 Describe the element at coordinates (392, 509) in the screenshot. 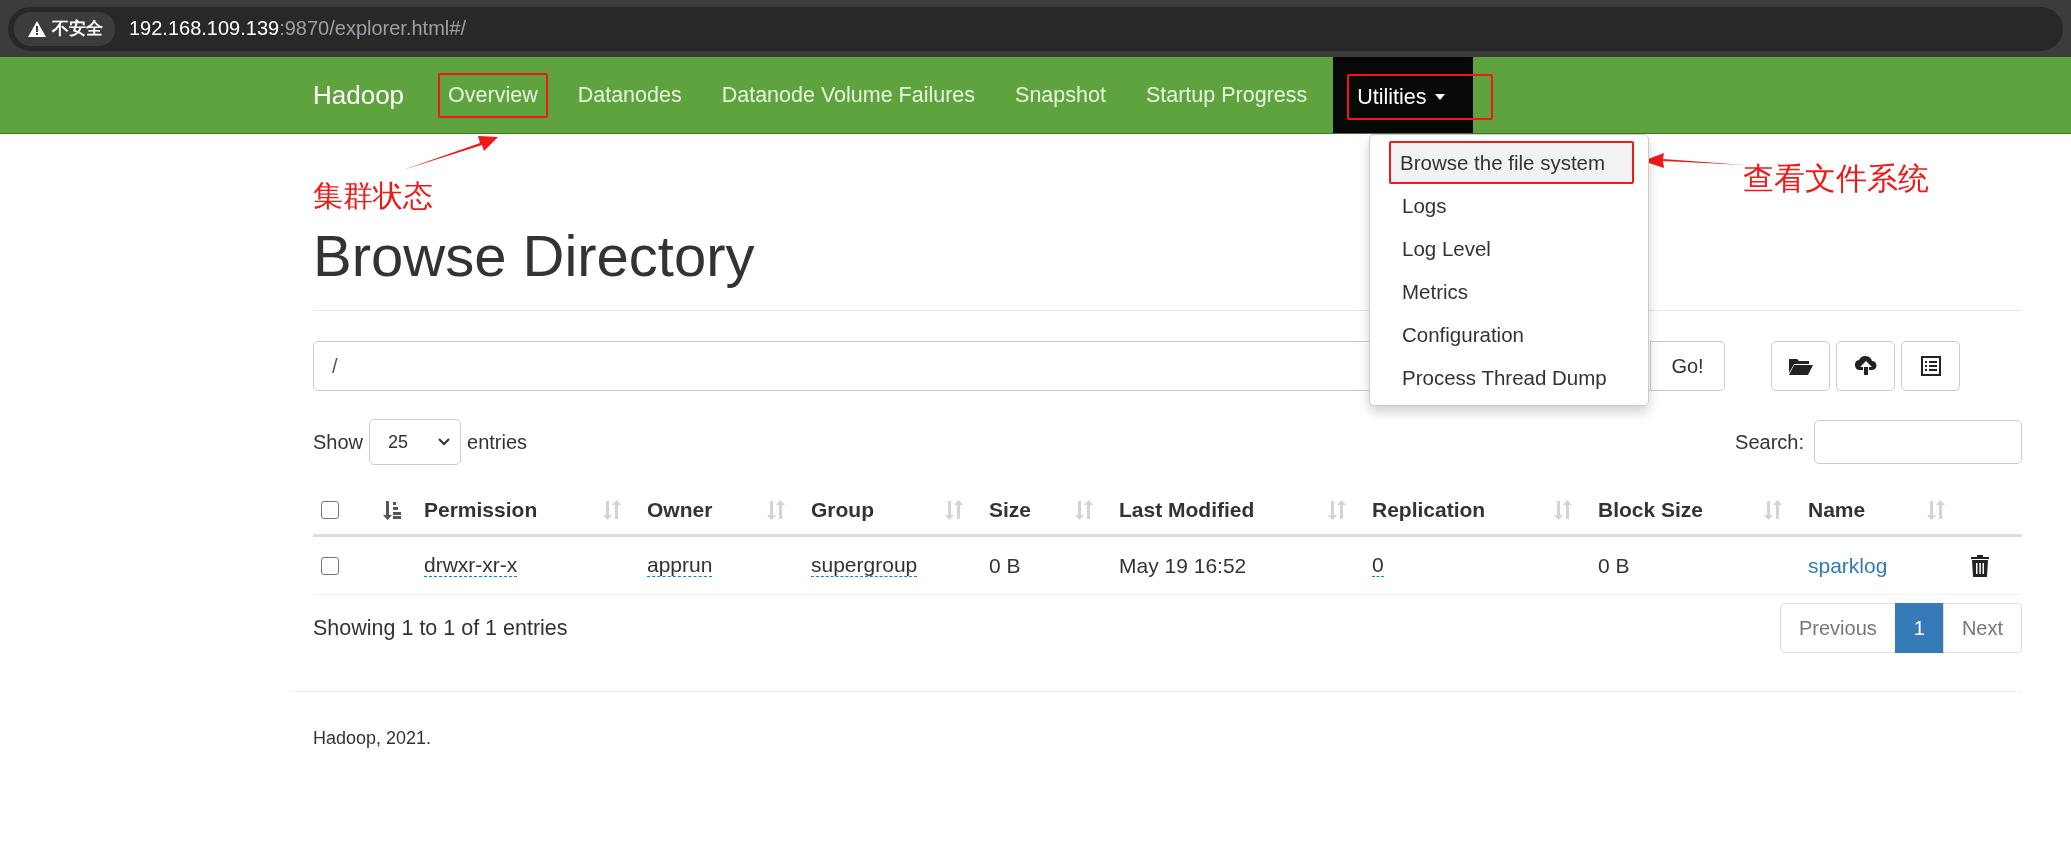

I see `sort-ascending-icon` at that location.